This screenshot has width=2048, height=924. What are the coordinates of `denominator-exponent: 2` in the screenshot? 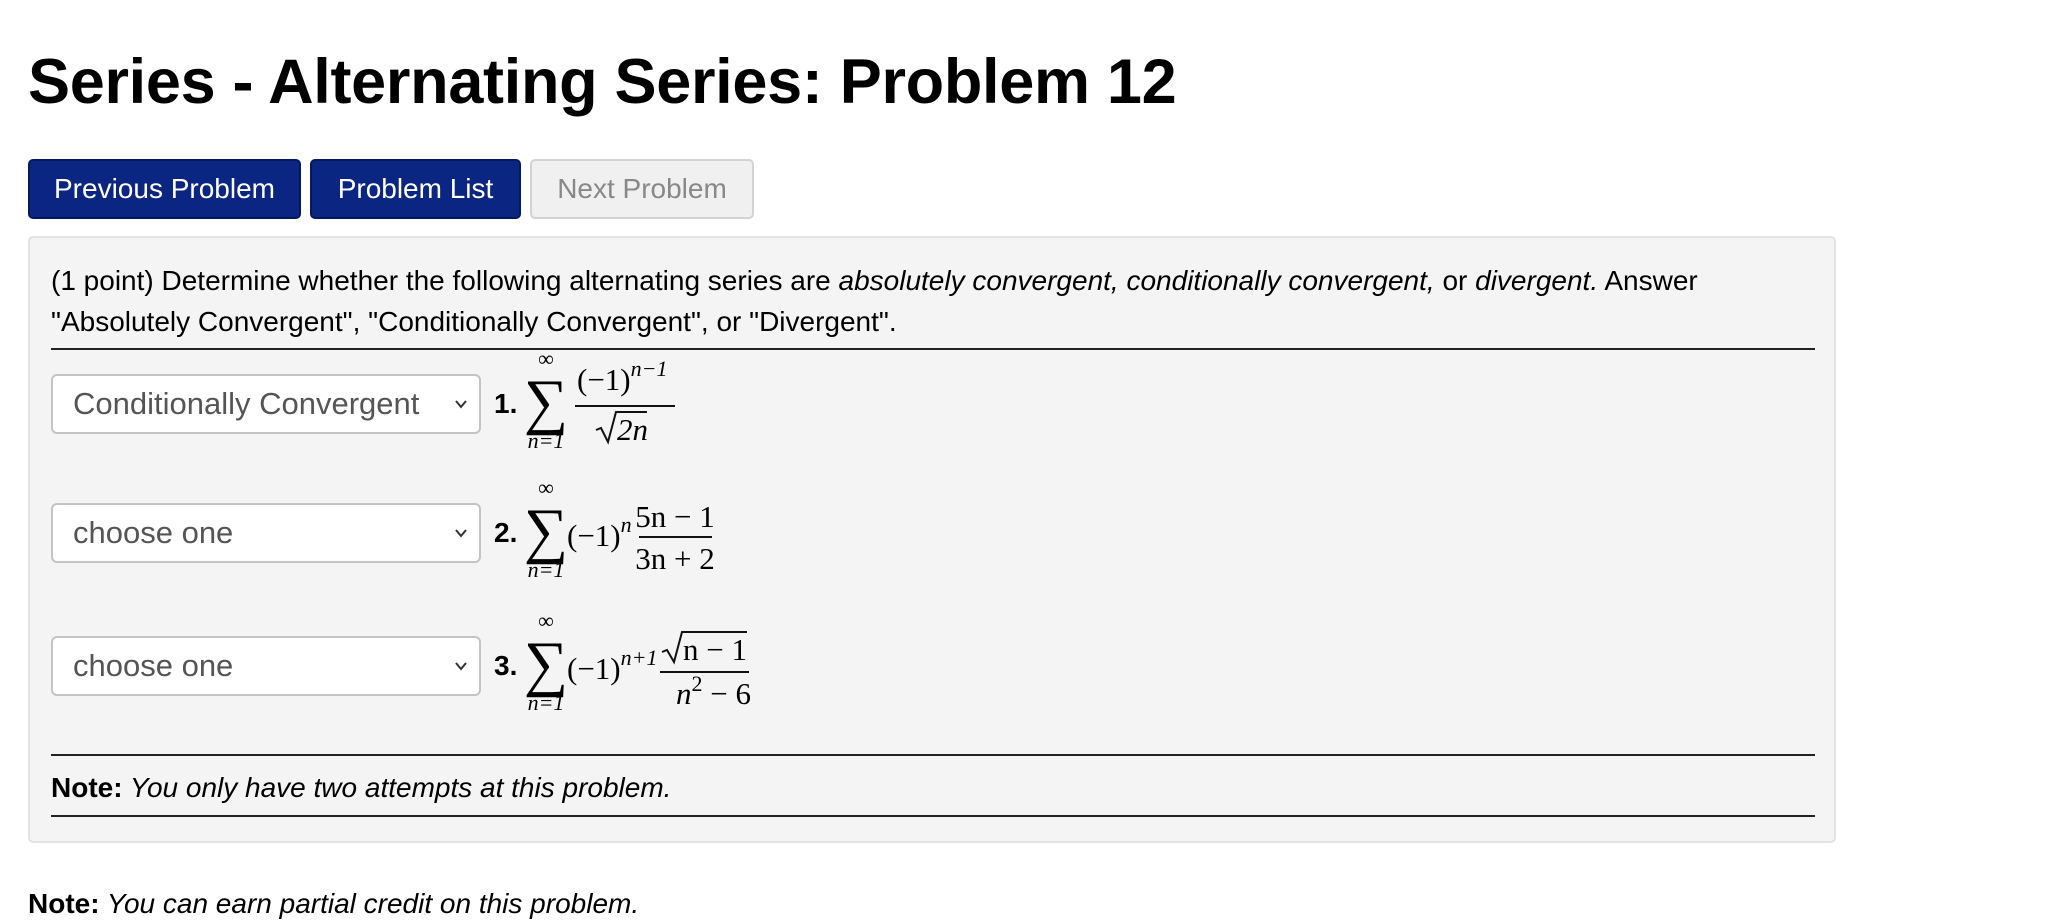 It's located at (697, 683).